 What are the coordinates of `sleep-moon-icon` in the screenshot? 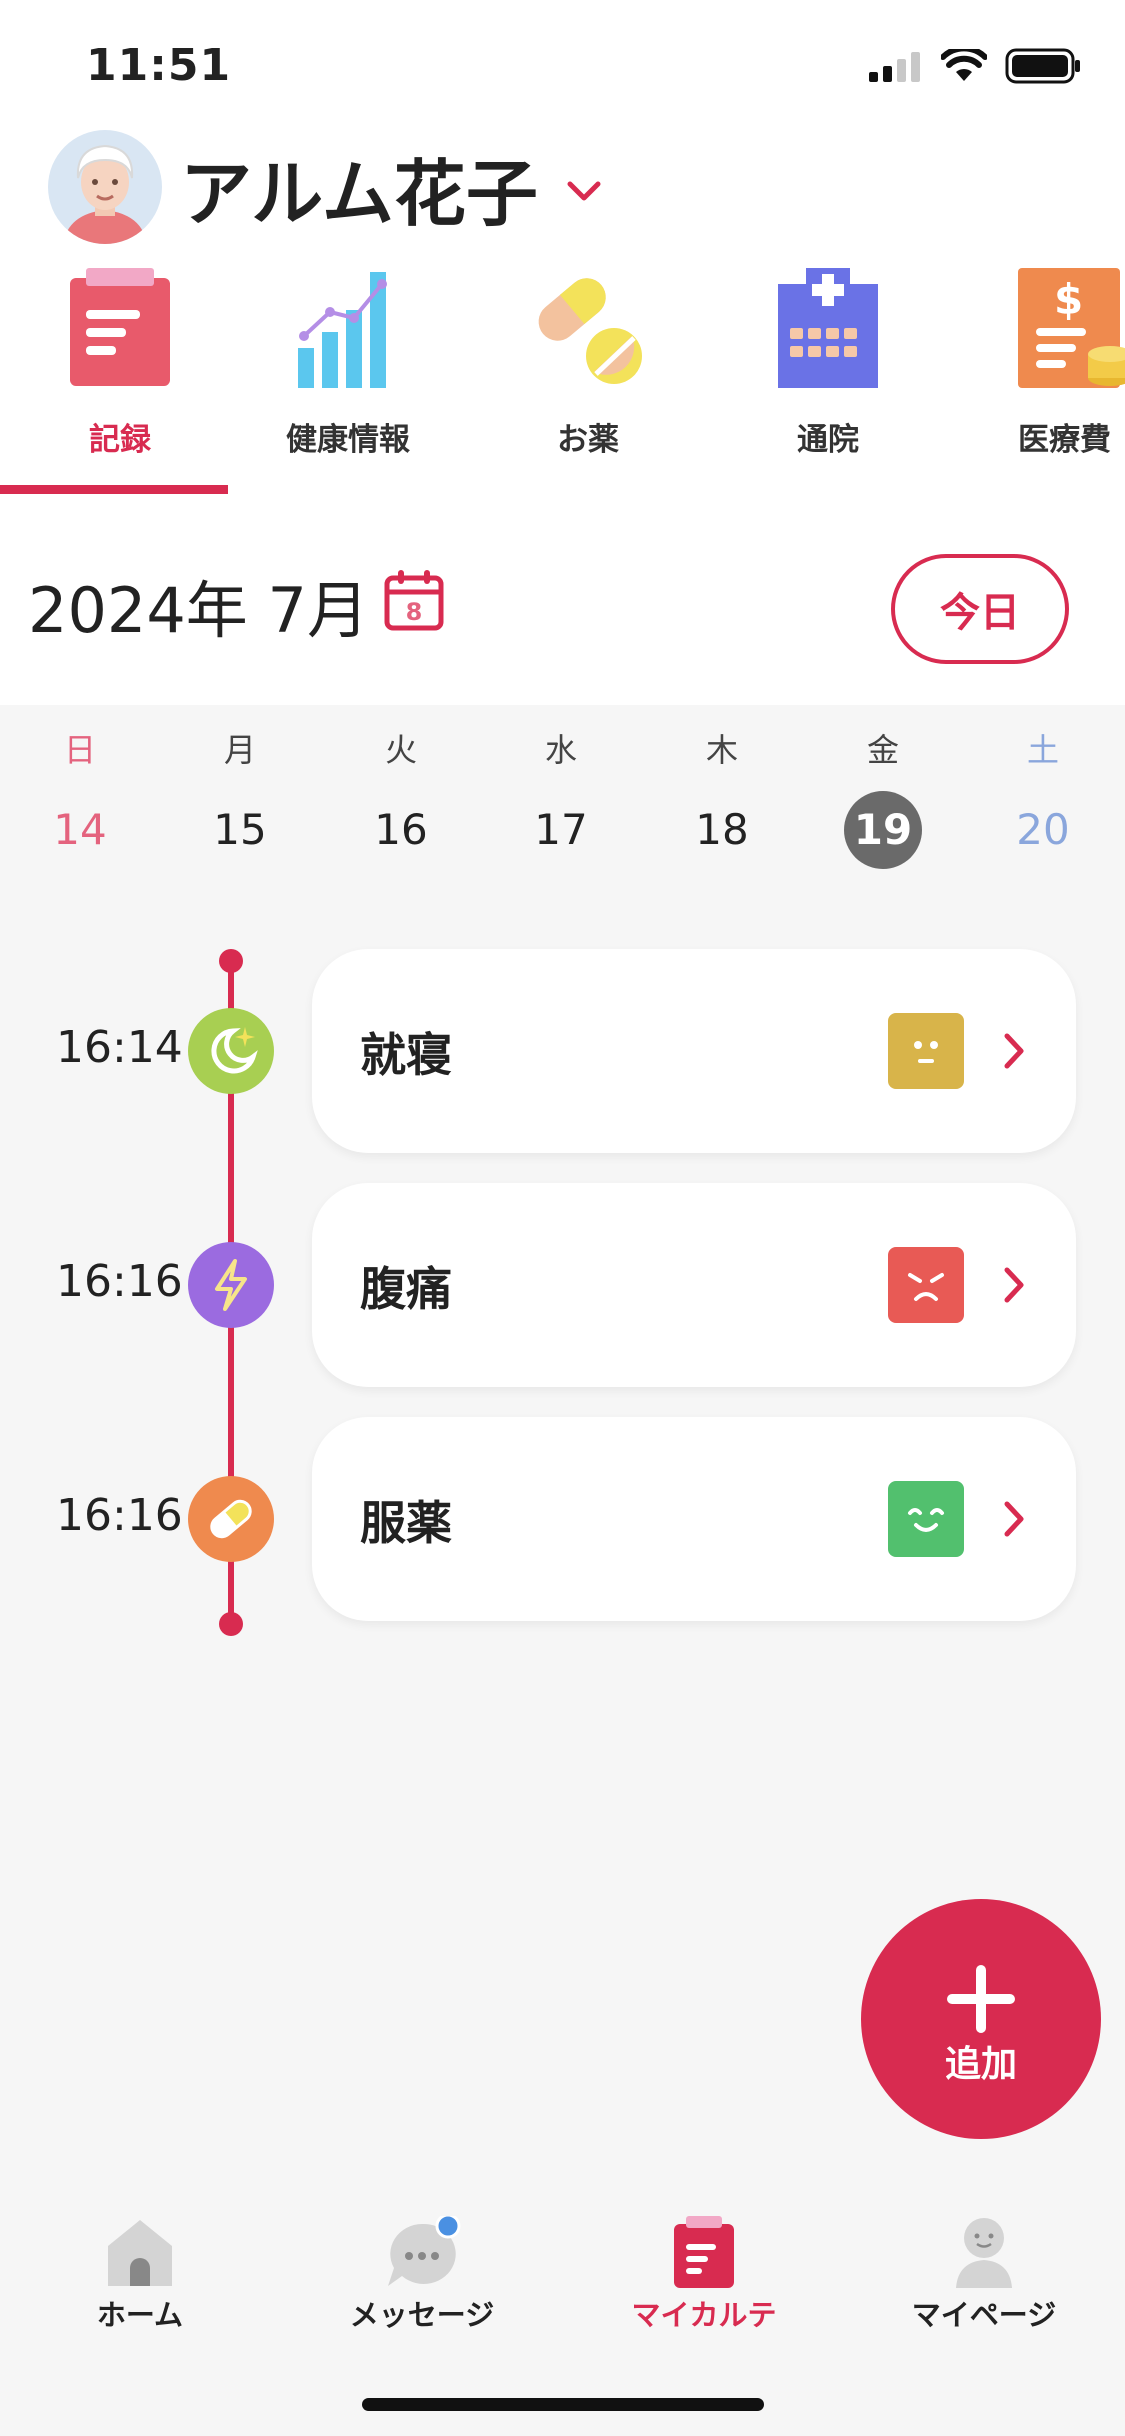 It's located at (231, 1051).